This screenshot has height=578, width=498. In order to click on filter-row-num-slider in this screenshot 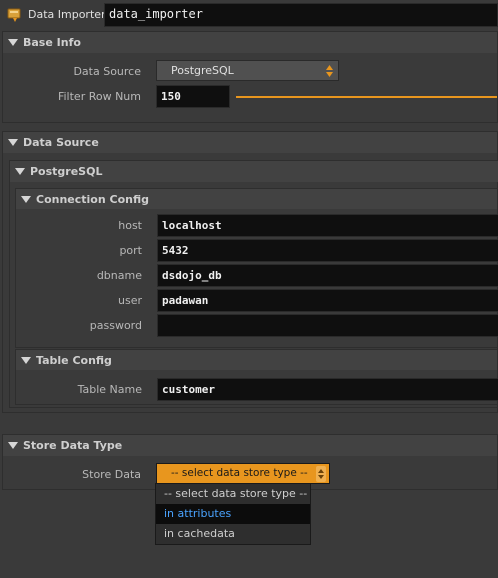, I will do `click(366, 97)`.